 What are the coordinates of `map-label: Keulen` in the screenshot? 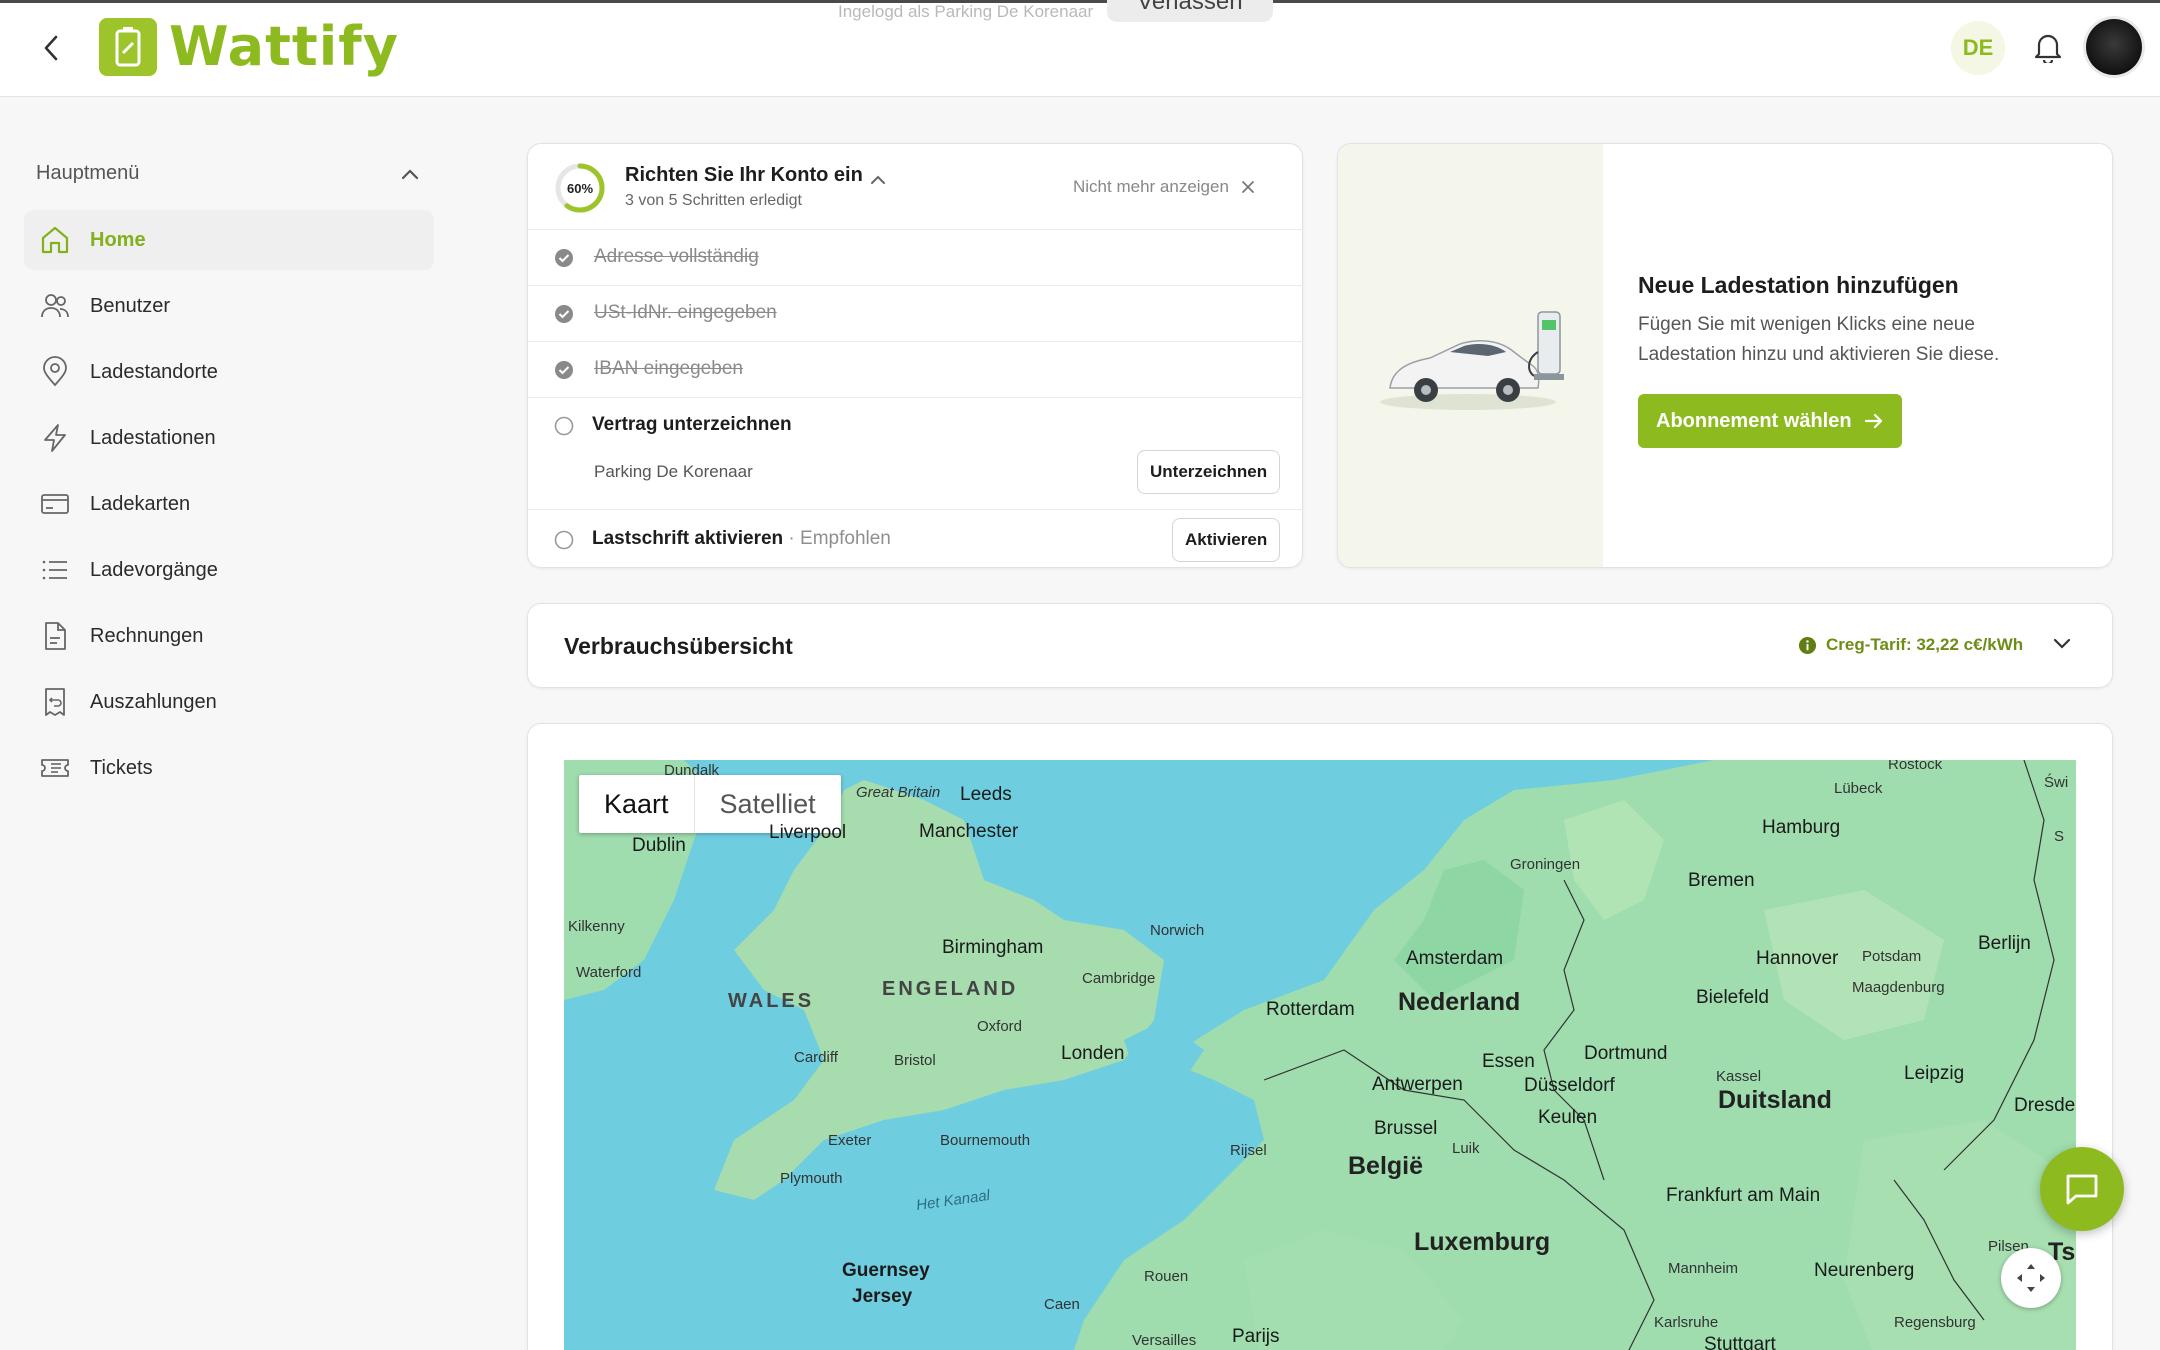 It's located at (1568, 1117).